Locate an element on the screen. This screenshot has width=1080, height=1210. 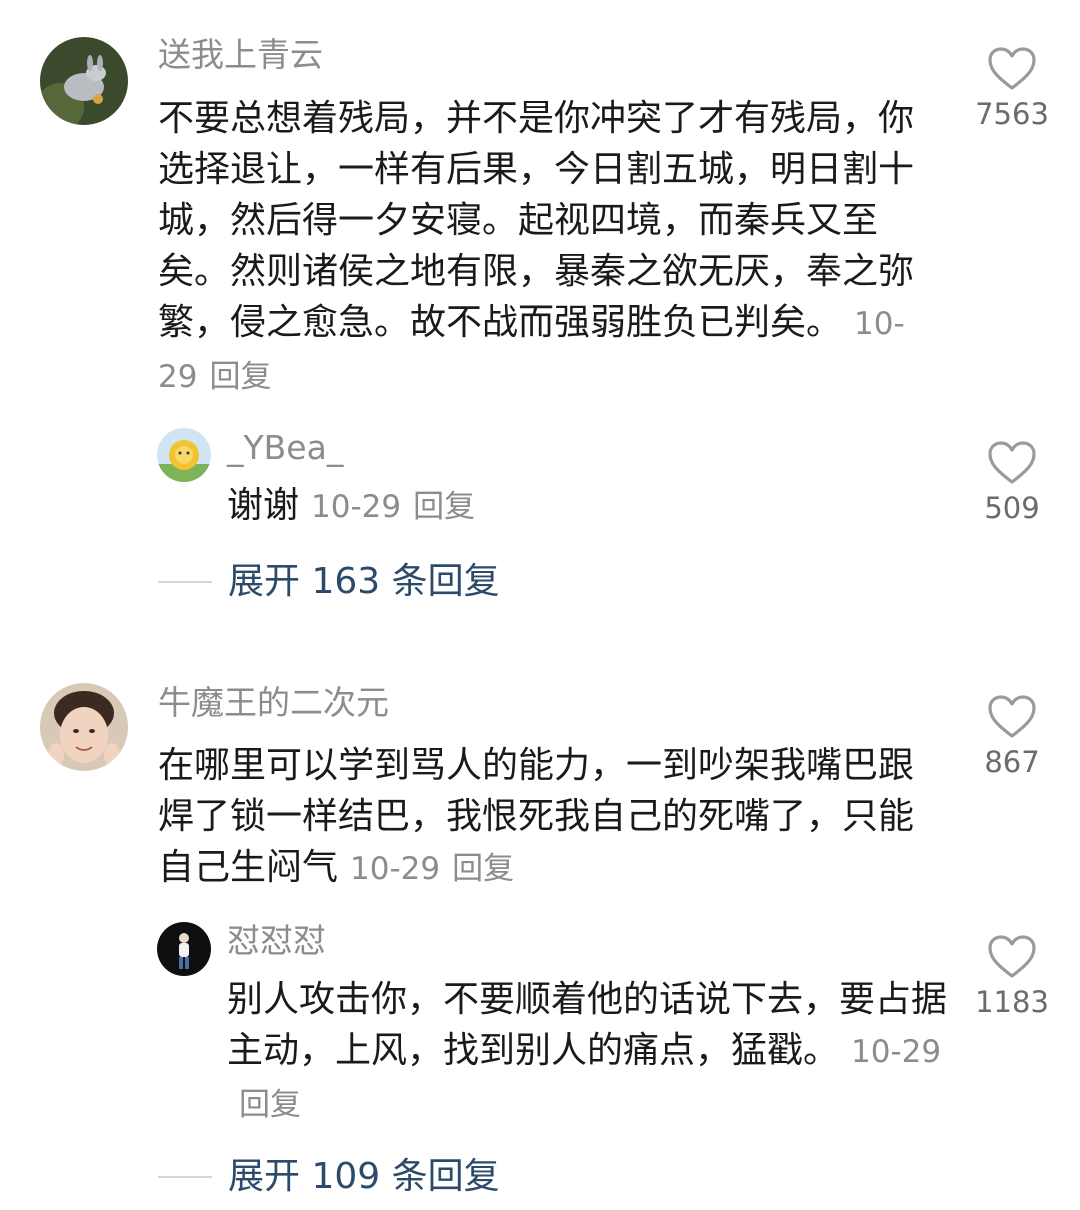
like-button: 867 is located at coordinates (1012, 737).